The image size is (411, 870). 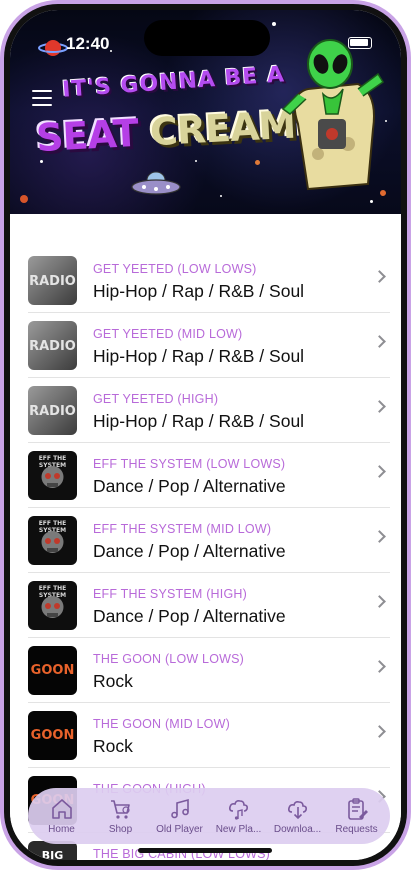 I want to click on home-icon, so click(x=61, y=809).